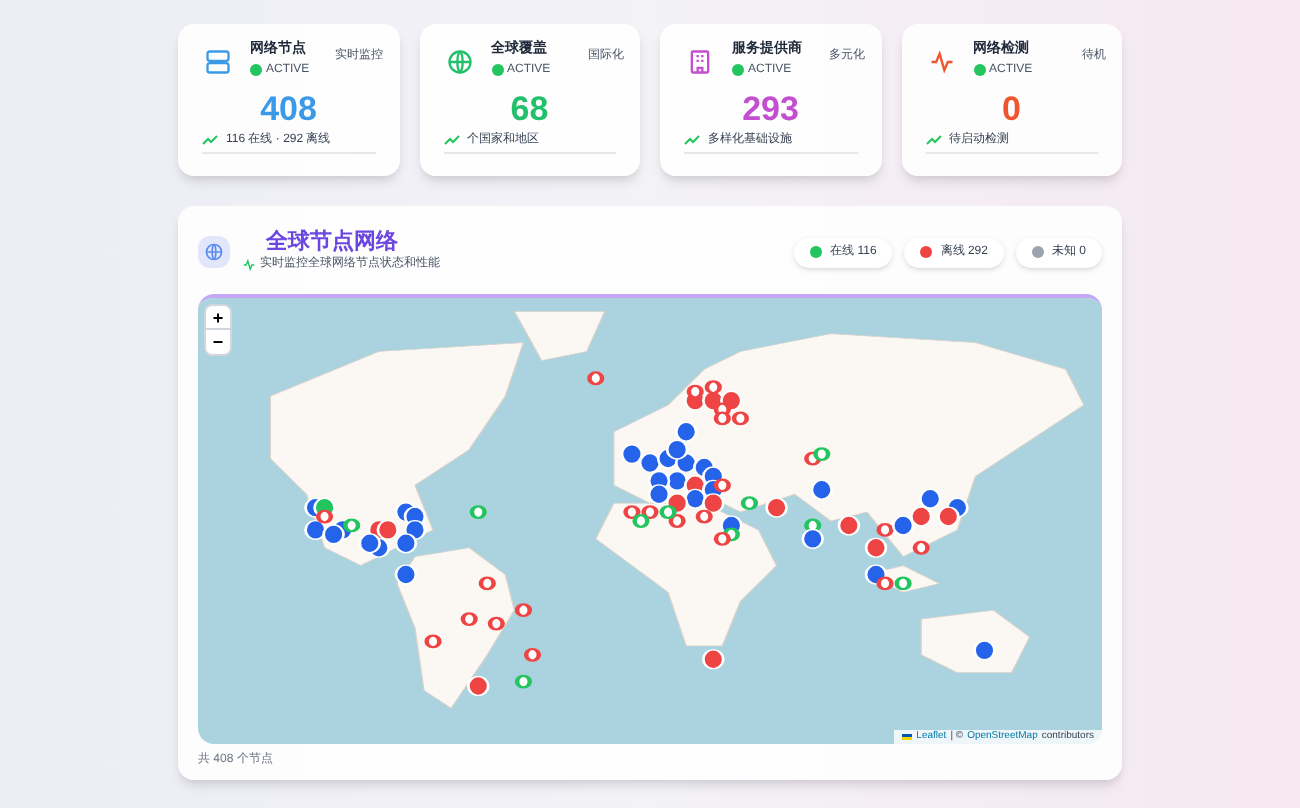  What do you see at coordinates (770, 109) in the screenshot?
I see `stat-value: 293` at bounding box center [770, 109].